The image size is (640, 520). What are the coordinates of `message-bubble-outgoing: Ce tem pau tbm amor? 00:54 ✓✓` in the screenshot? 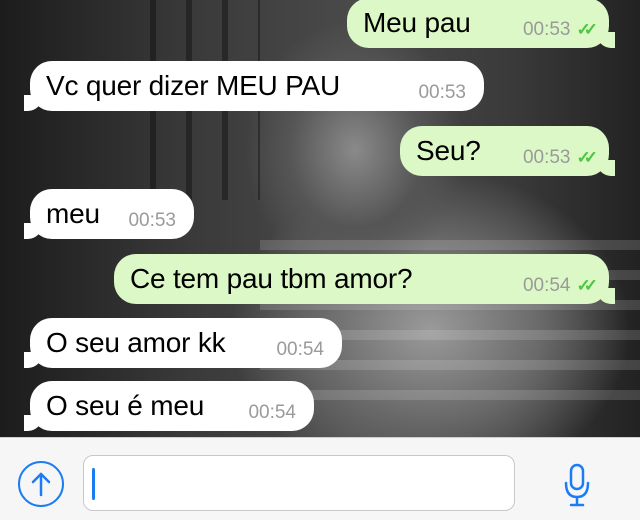 It's located at (364, 279).